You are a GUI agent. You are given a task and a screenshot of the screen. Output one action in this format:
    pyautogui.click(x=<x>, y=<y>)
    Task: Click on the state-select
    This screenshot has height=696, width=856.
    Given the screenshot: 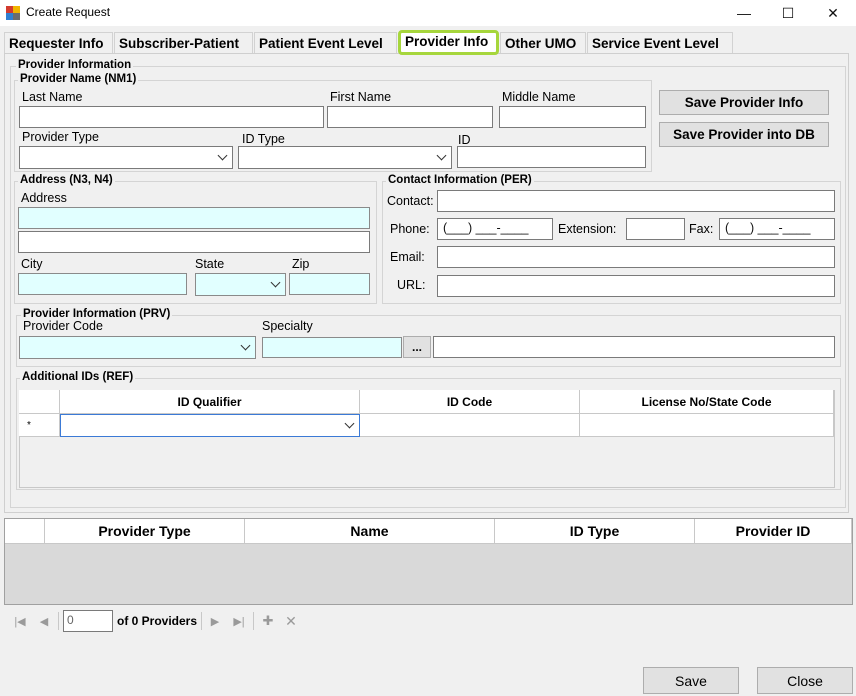 What is the action you would take?
    pyautogui.click(x=240, y=284)
    